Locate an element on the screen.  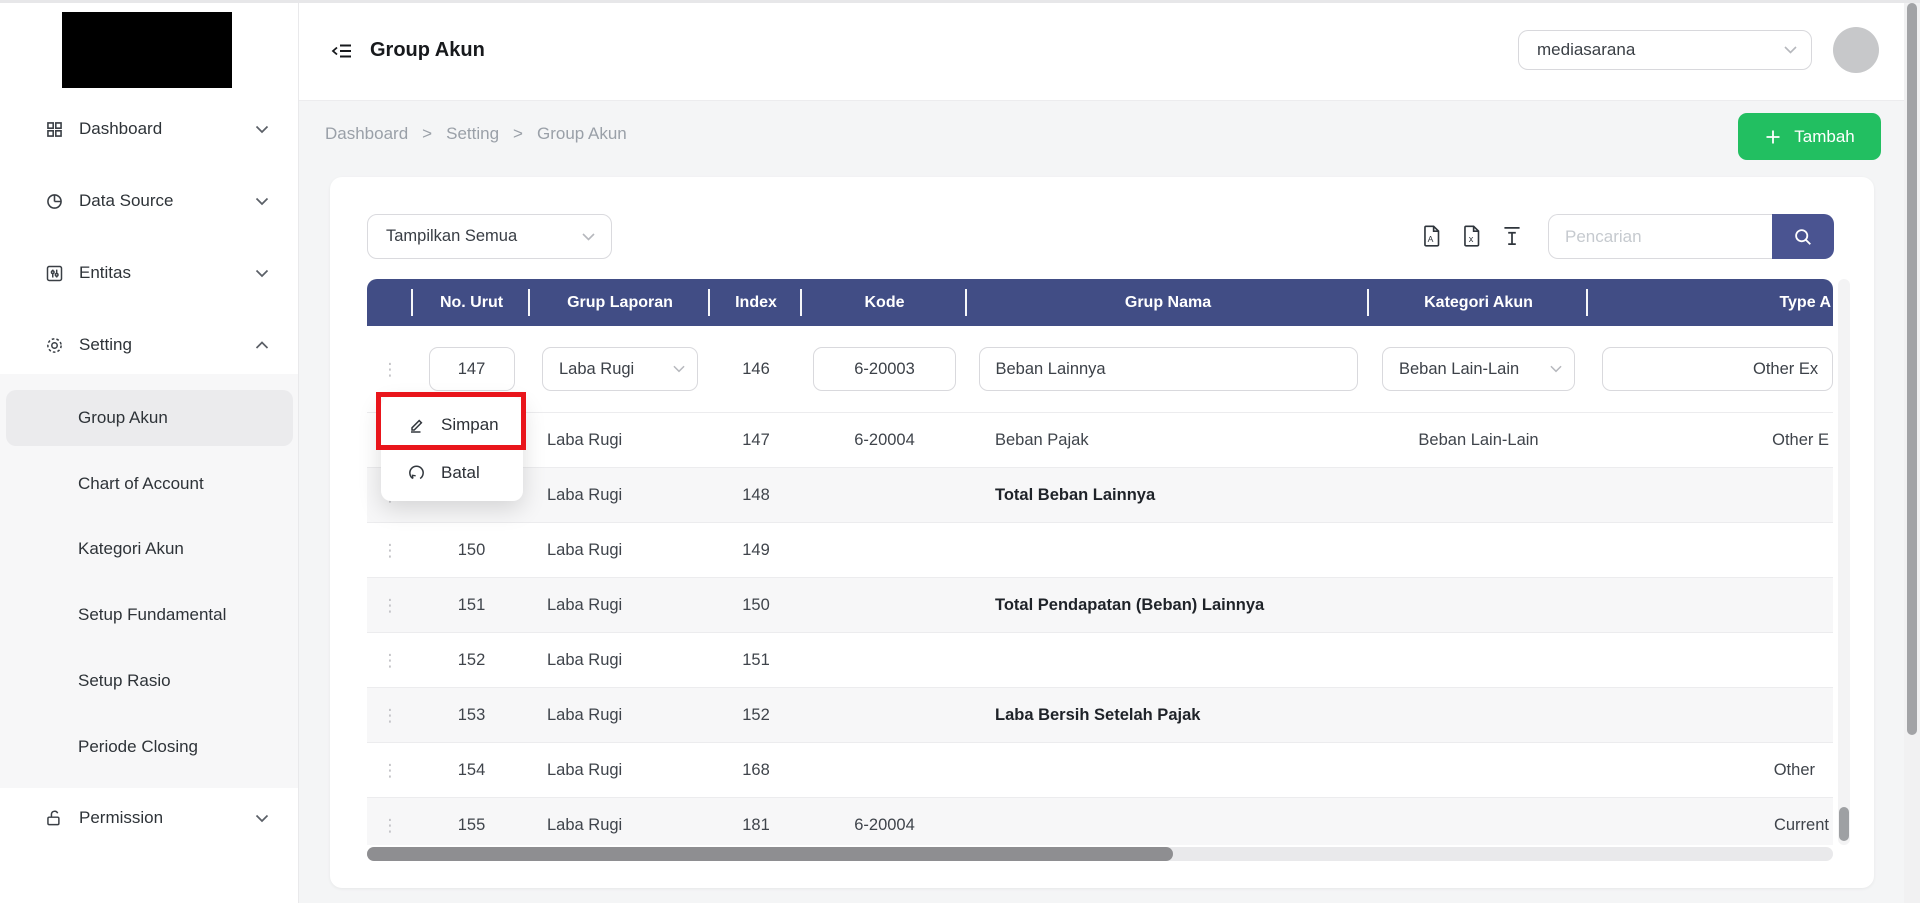
sidebar-item-kategori-akun: Kategori Akun is located at coordinates (149, 549).